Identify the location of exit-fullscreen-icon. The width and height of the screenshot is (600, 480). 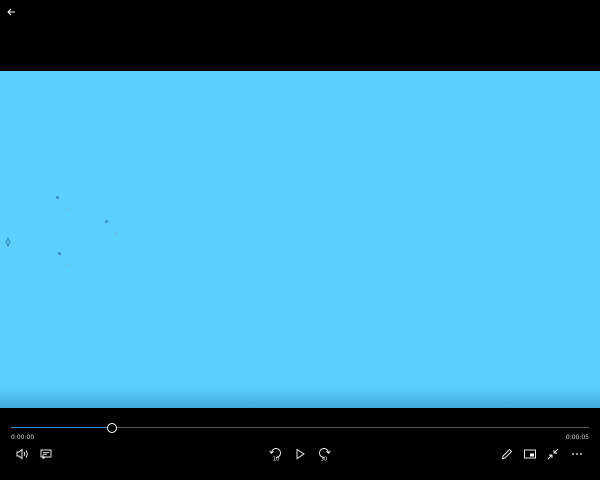
(553, 454).